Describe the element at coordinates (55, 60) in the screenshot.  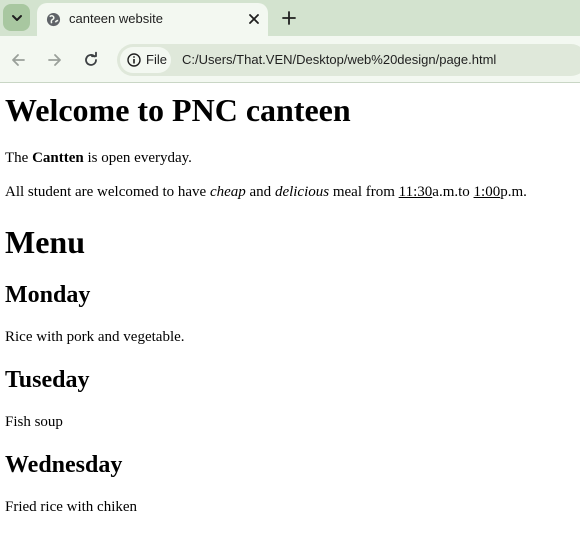
I see `forward-arrow-icon` at that location.